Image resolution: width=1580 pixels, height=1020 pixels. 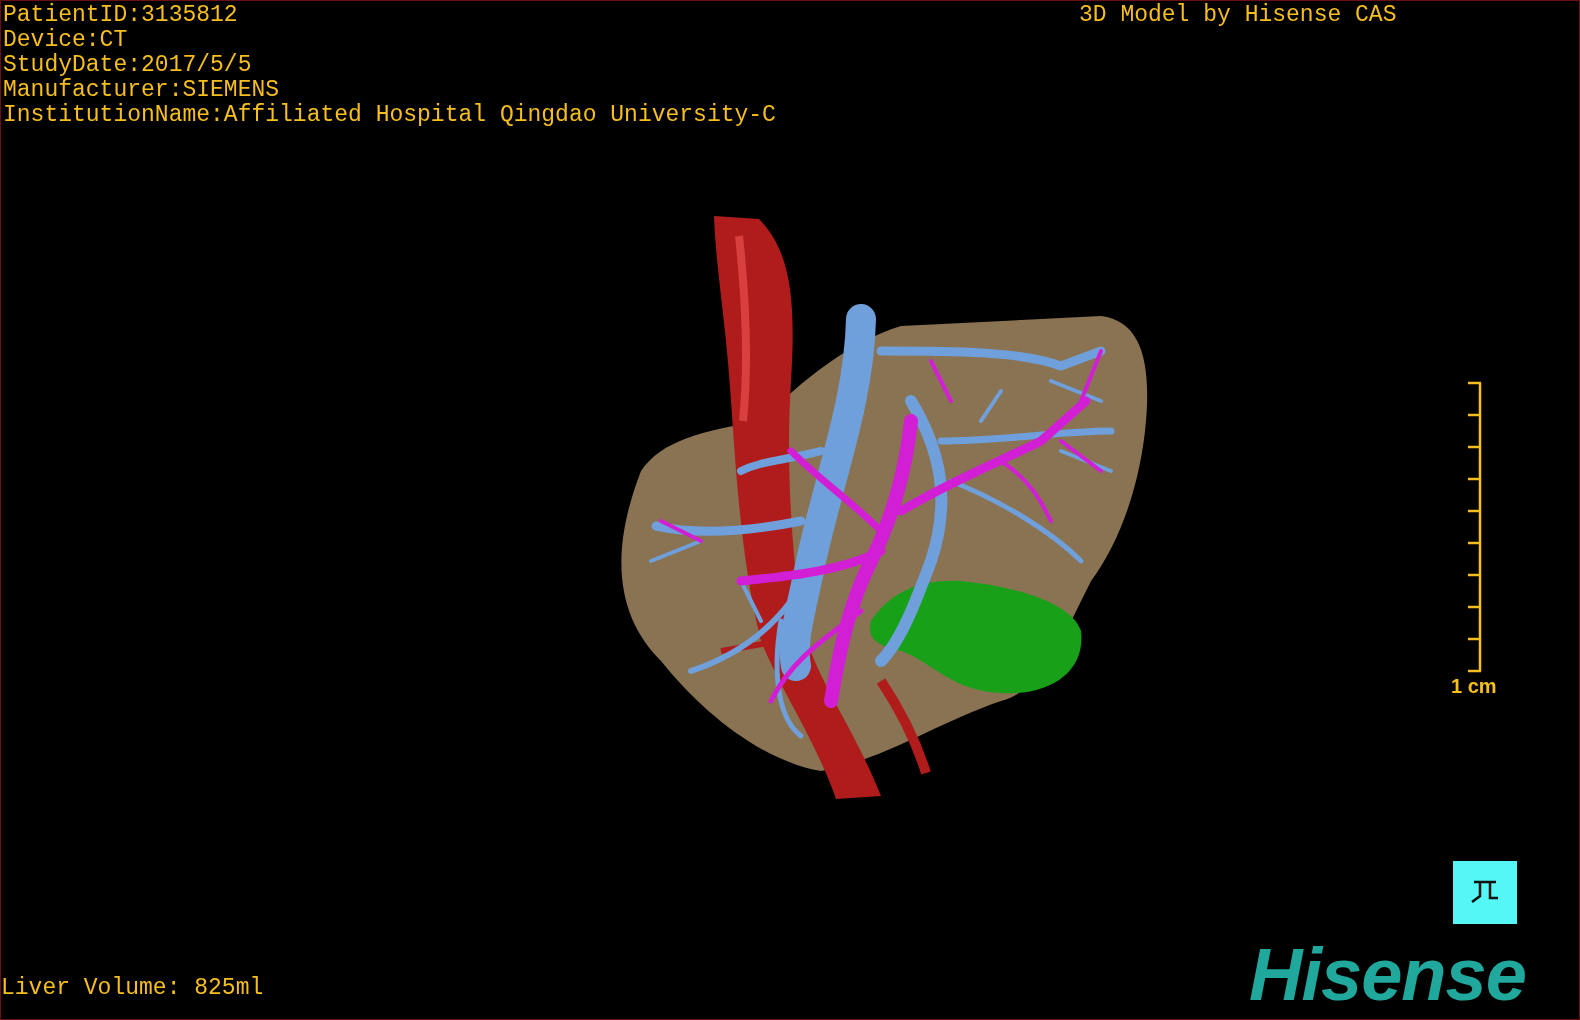 I want to click on brand-logo: Hisense, so click(x=1387, y=975).